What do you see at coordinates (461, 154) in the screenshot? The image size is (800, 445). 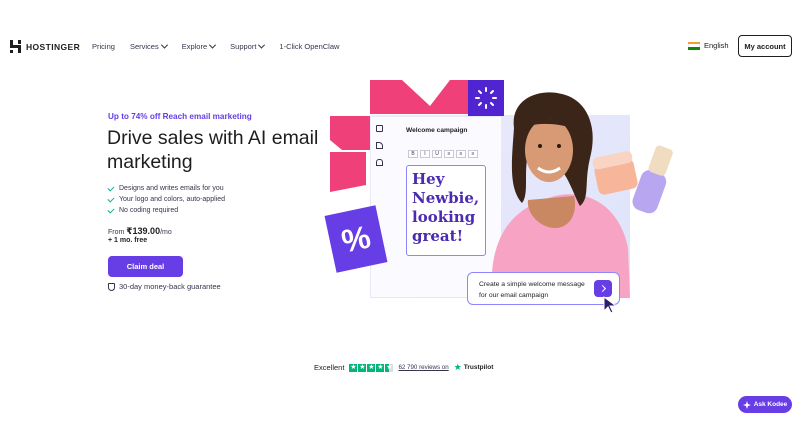 I see `align-center-button: ≡` at bounding box center [461, 154].